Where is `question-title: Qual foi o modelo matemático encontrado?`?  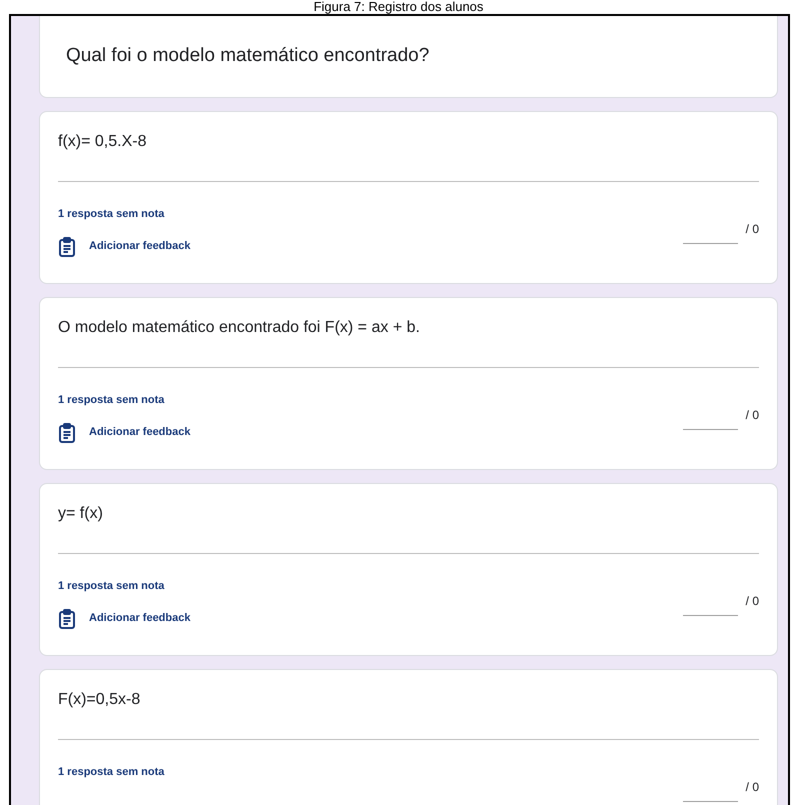 question-title: Qual foi o modelo matemático encontrado? is located at coordinates (248, 56).